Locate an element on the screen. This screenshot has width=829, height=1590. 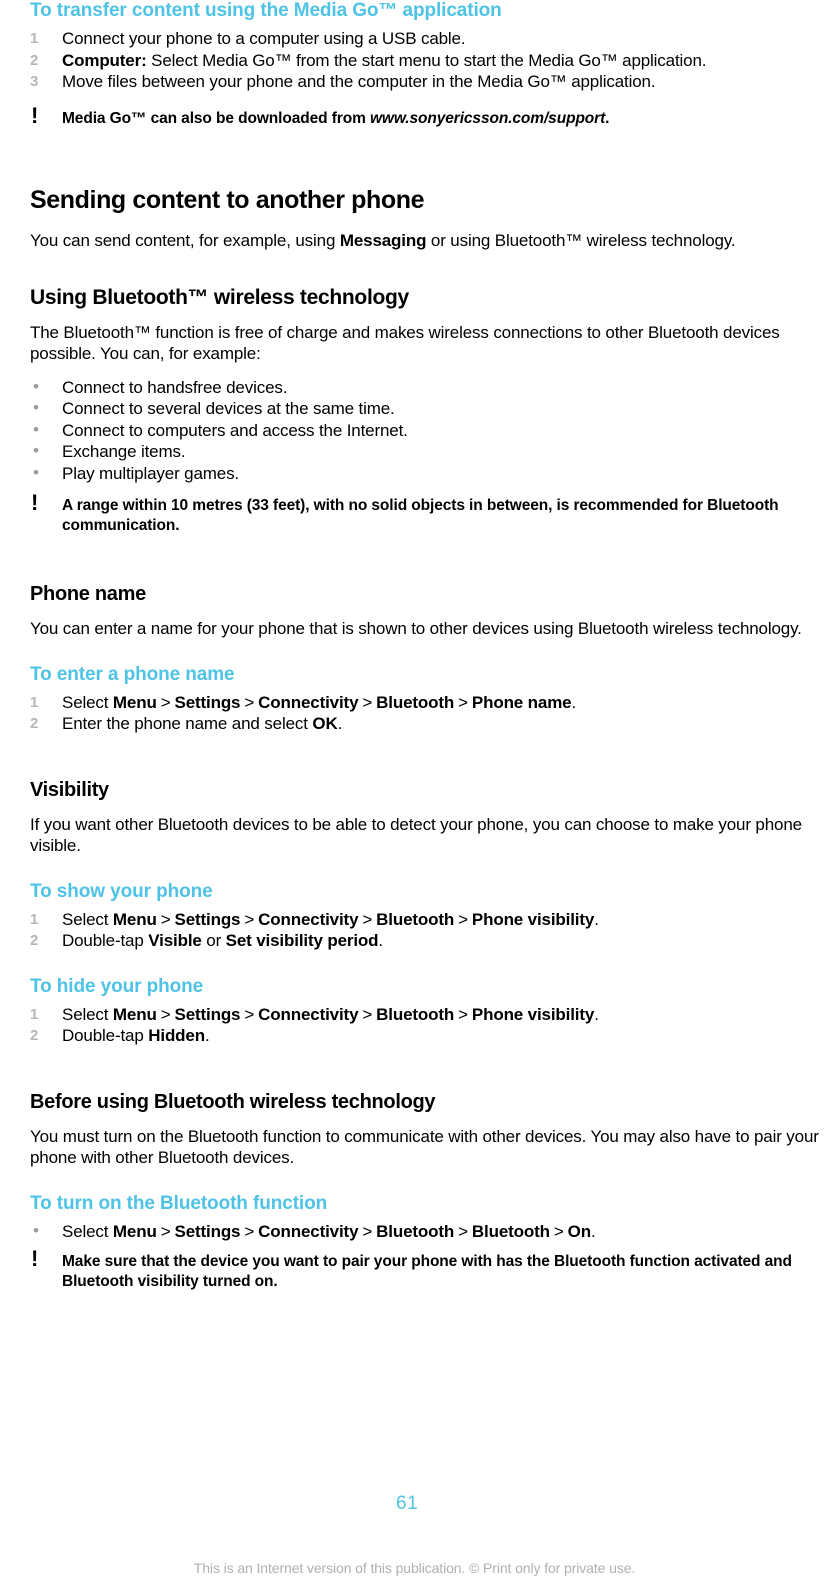
procedure-heading-hide-your-phone: To hide your phone is located at coordinates (117, 986).